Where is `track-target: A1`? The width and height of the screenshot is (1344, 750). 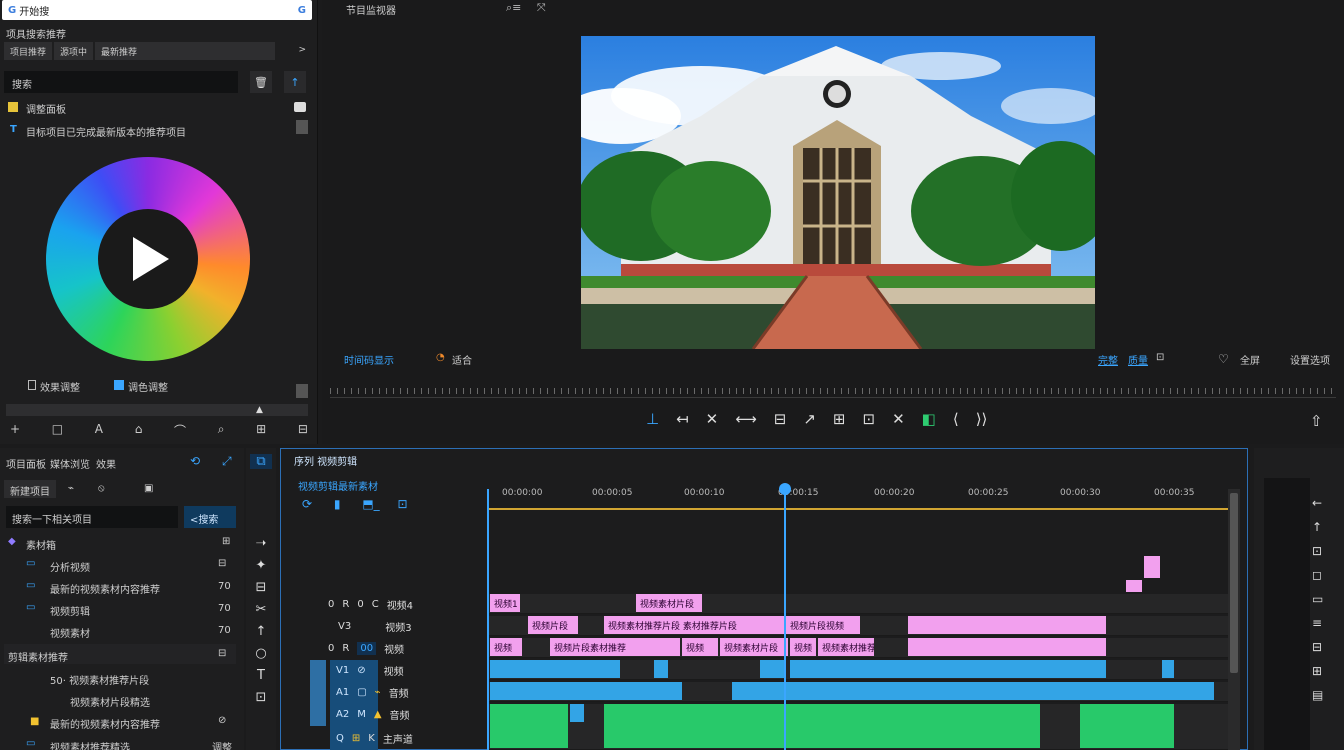 track-target: A1 is located at coordinates (342, 692).